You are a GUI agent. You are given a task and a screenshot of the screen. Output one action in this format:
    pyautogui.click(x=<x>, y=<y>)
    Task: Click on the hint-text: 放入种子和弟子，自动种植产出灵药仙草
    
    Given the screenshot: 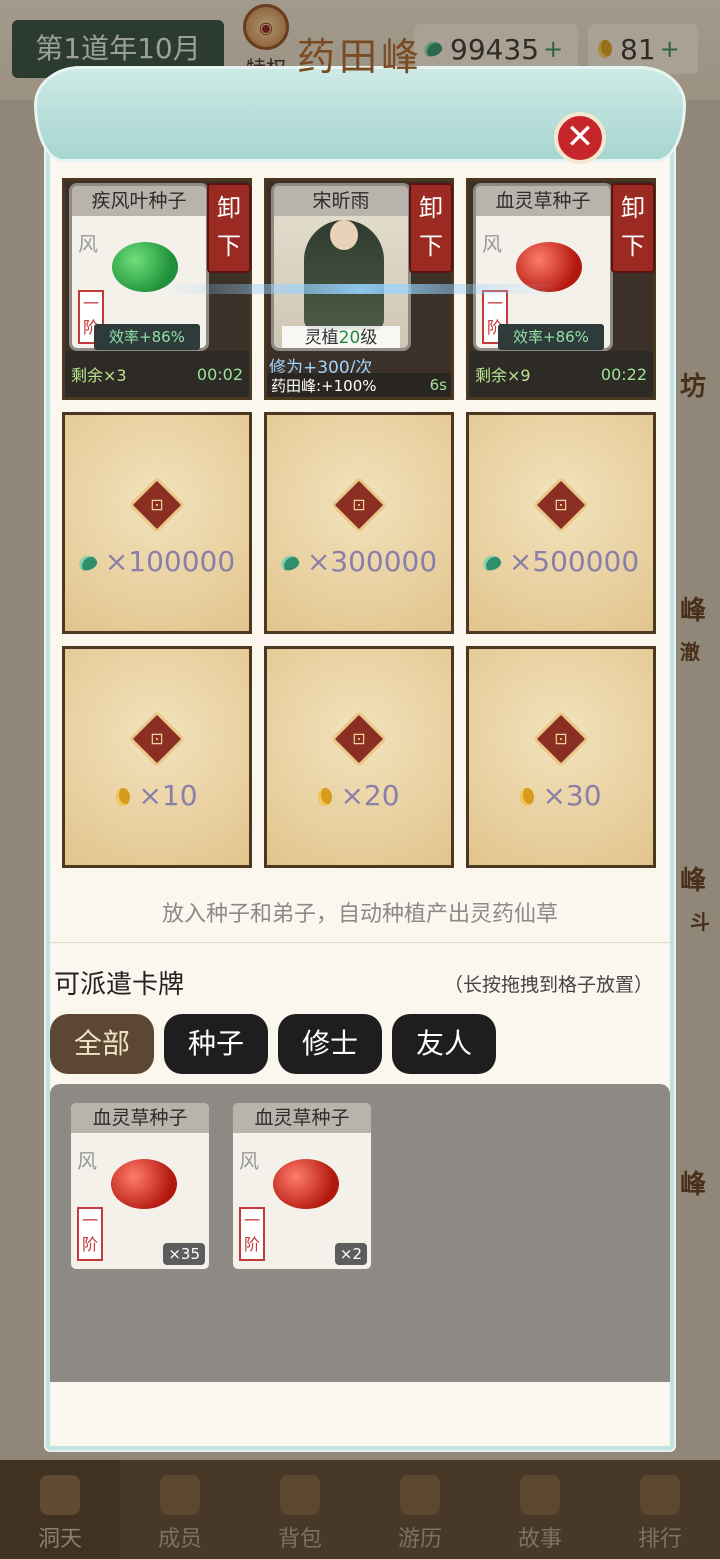 What is the action you would take?
    pyautogui.click(x=359, y=914)
    